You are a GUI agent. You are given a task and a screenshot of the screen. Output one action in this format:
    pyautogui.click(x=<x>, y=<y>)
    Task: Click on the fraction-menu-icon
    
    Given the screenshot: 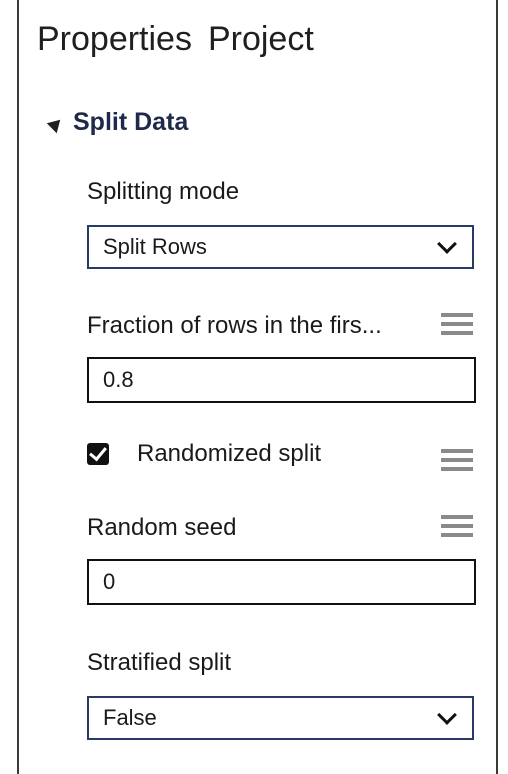 What is the action you would take?
    pyautogui.click(x=457, y=326)
    